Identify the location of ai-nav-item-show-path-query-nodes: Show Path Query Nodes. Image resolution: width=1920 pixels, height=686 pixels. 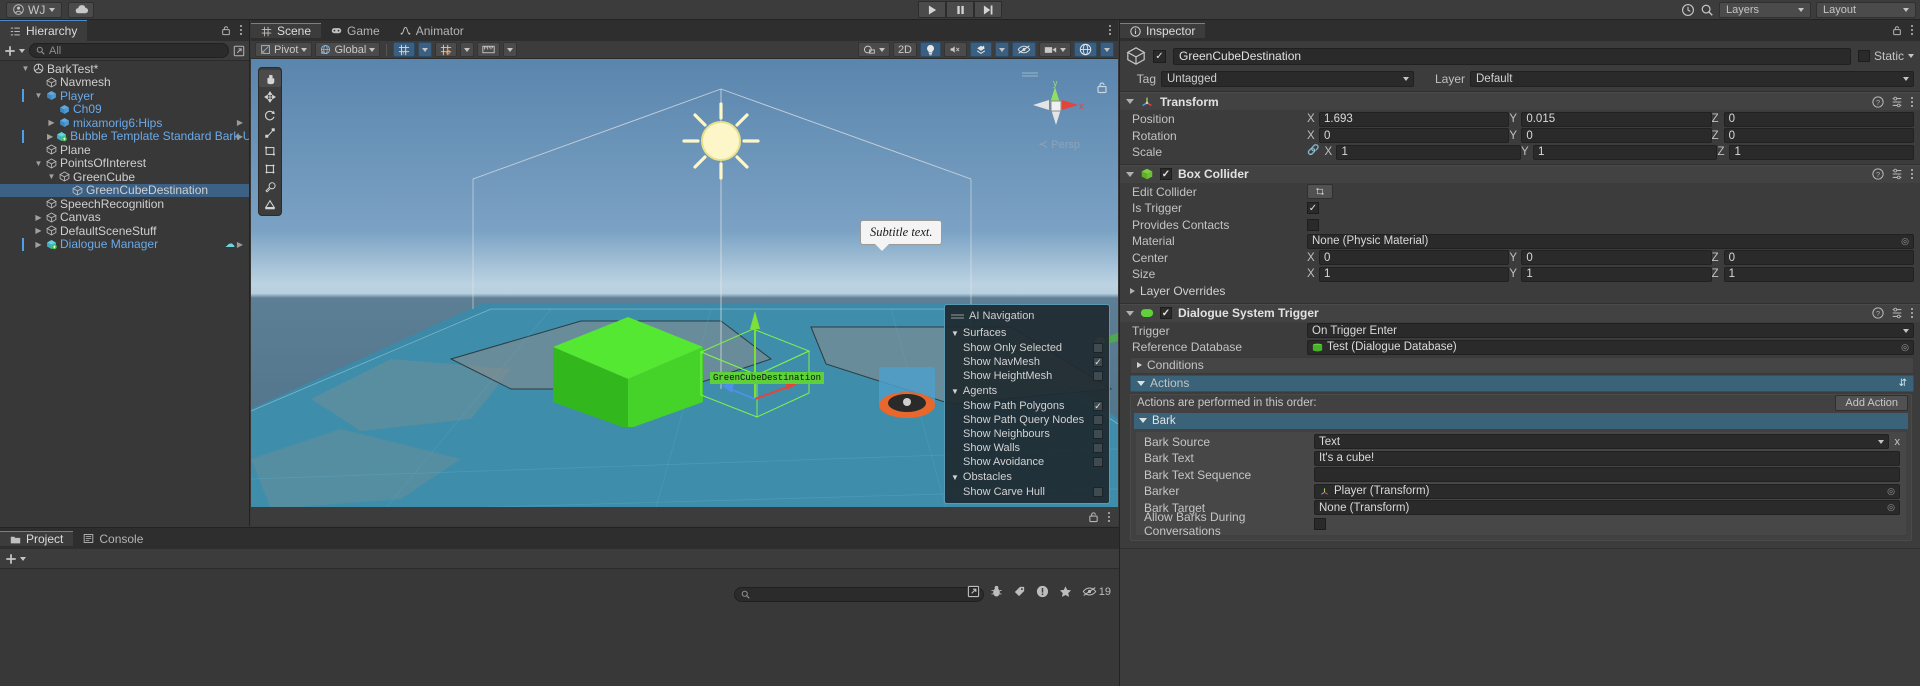
(1027, 420).